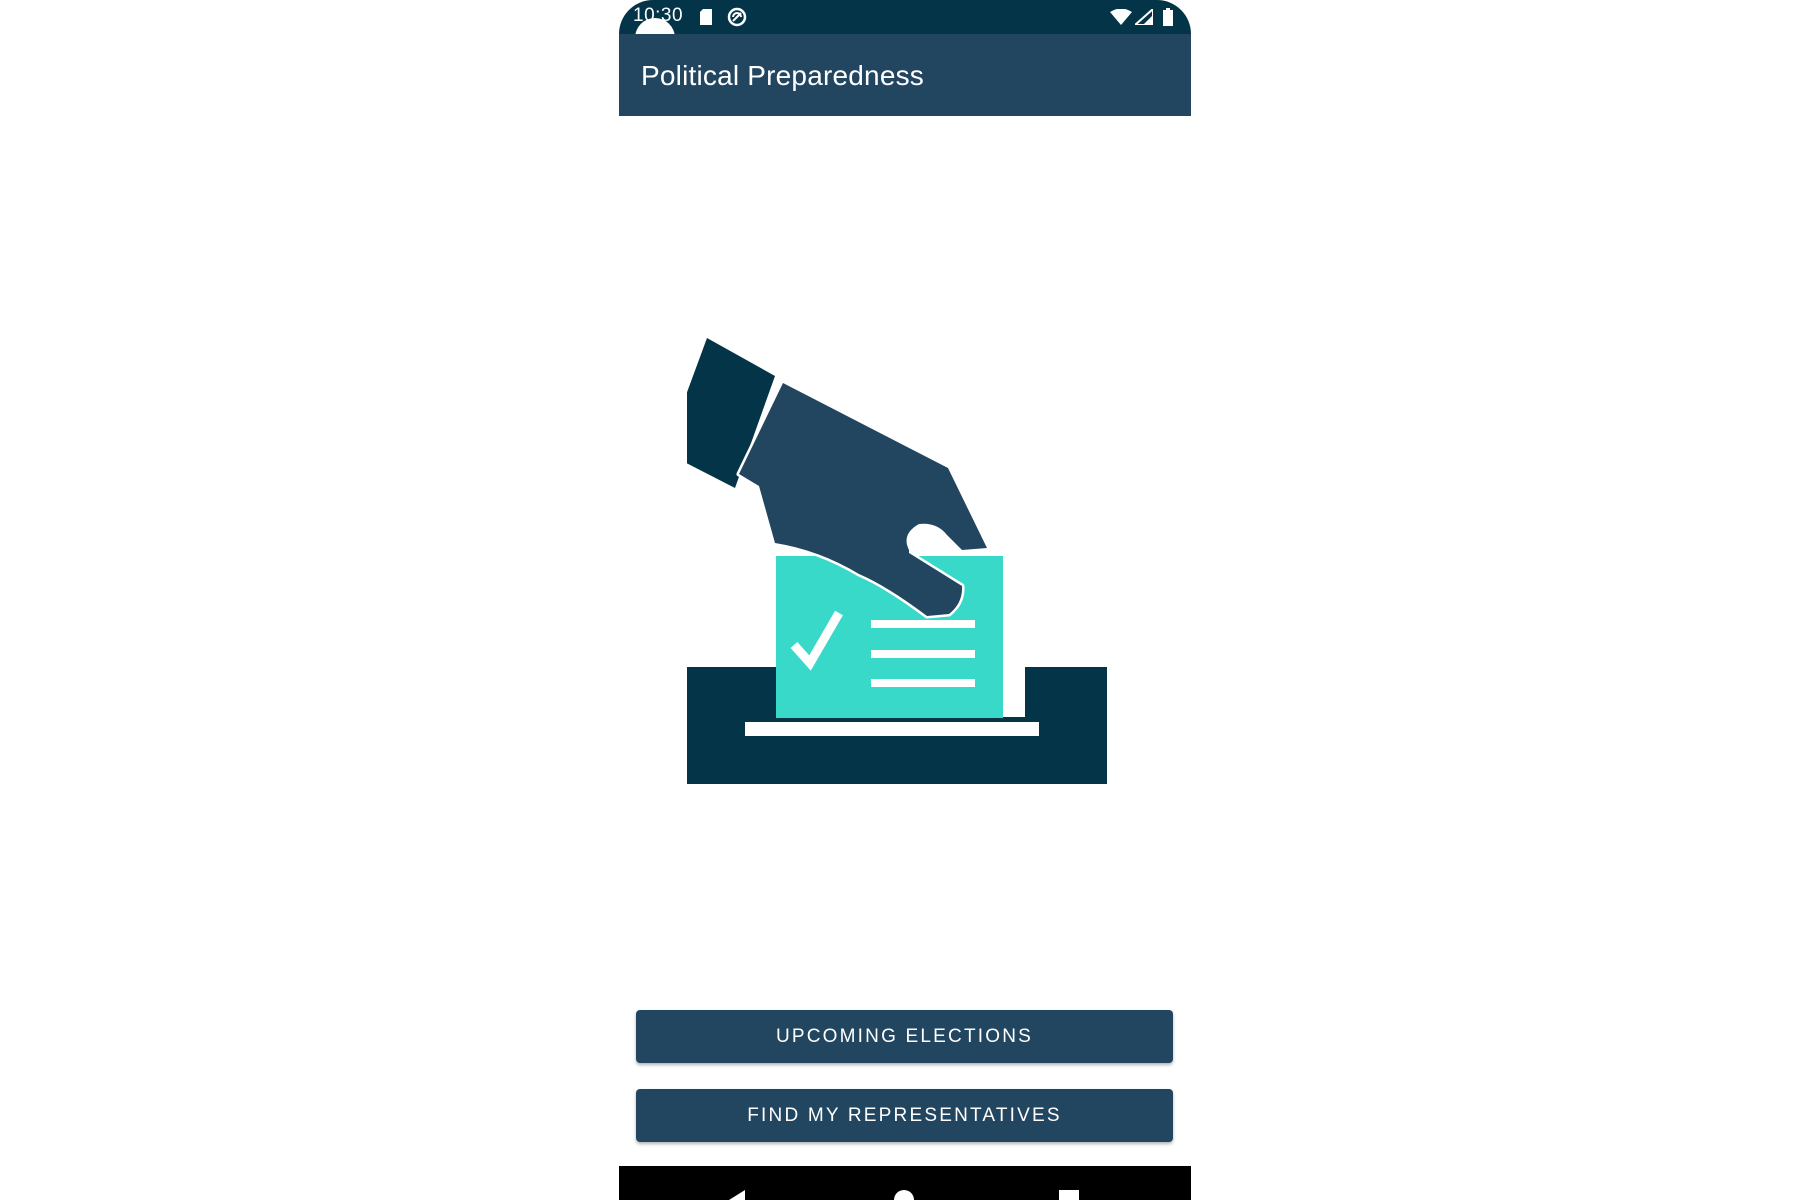 This screenshot has width=1800, height=1200. I want to click on ballot-slot, so click(892, 729).